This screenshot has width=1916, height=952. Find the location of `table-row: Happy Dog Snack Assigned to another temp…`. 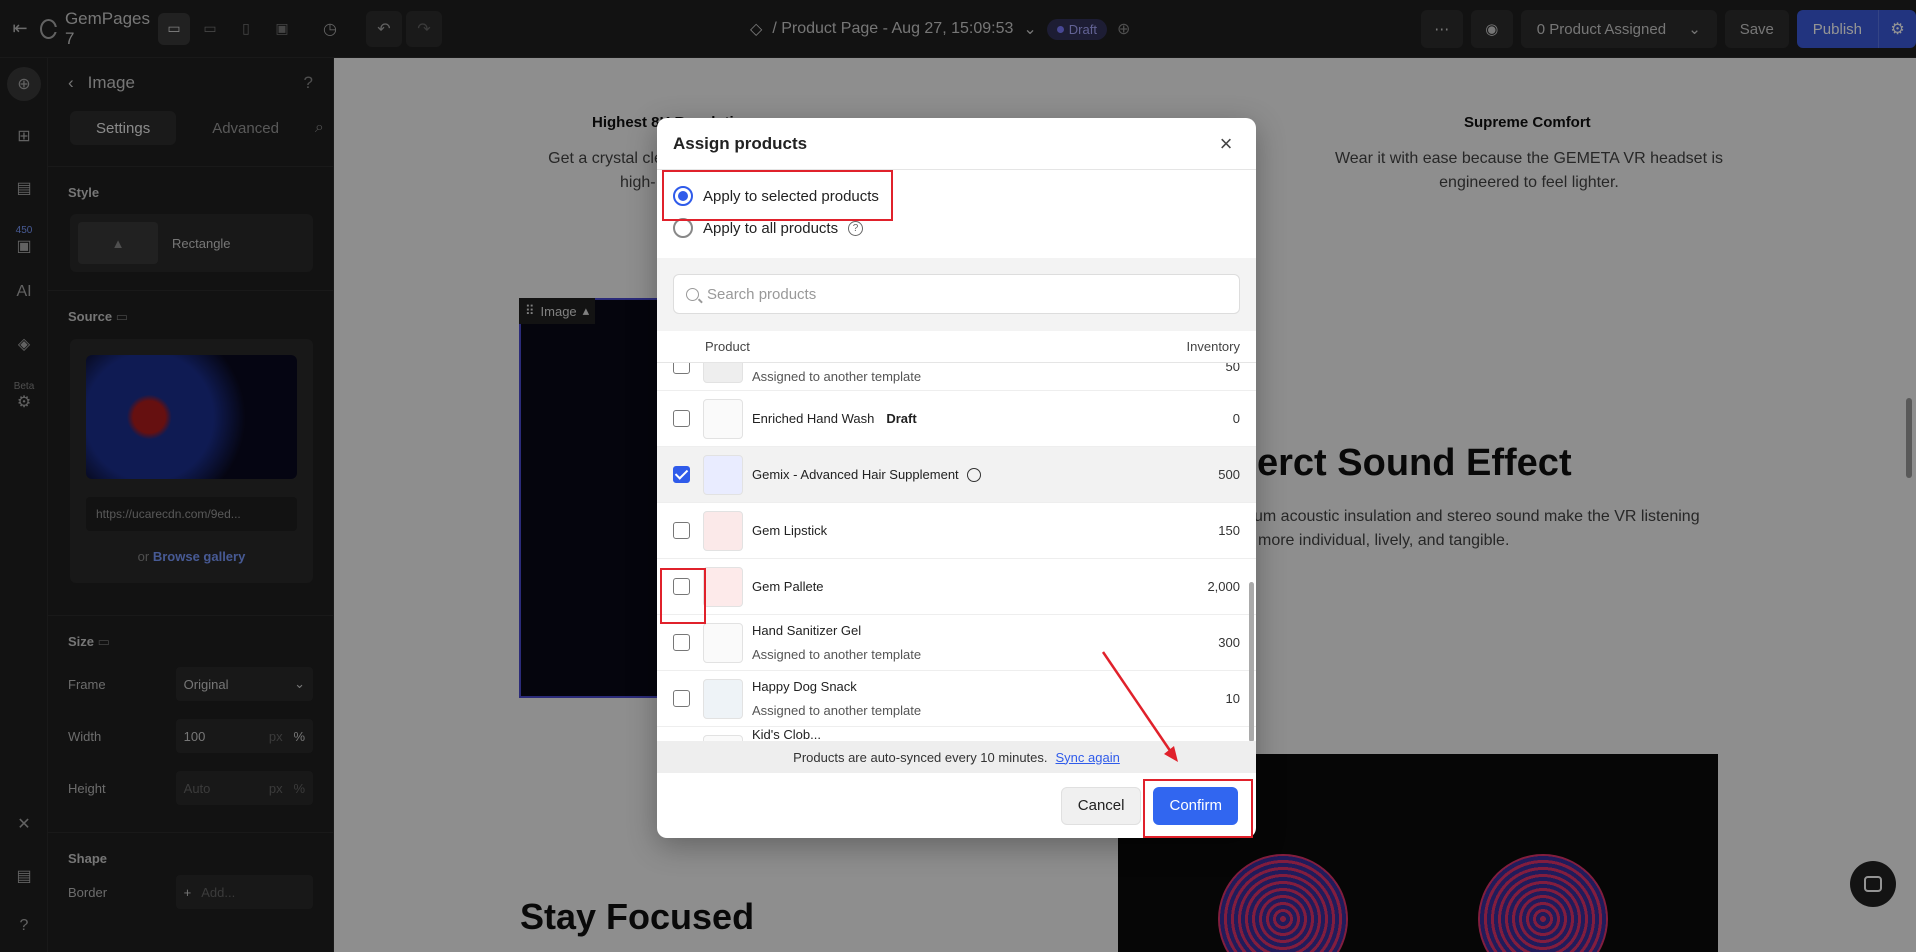

table-row: Happy Dog Snack Assigned to another temp… is located at coordinates (956, 699).